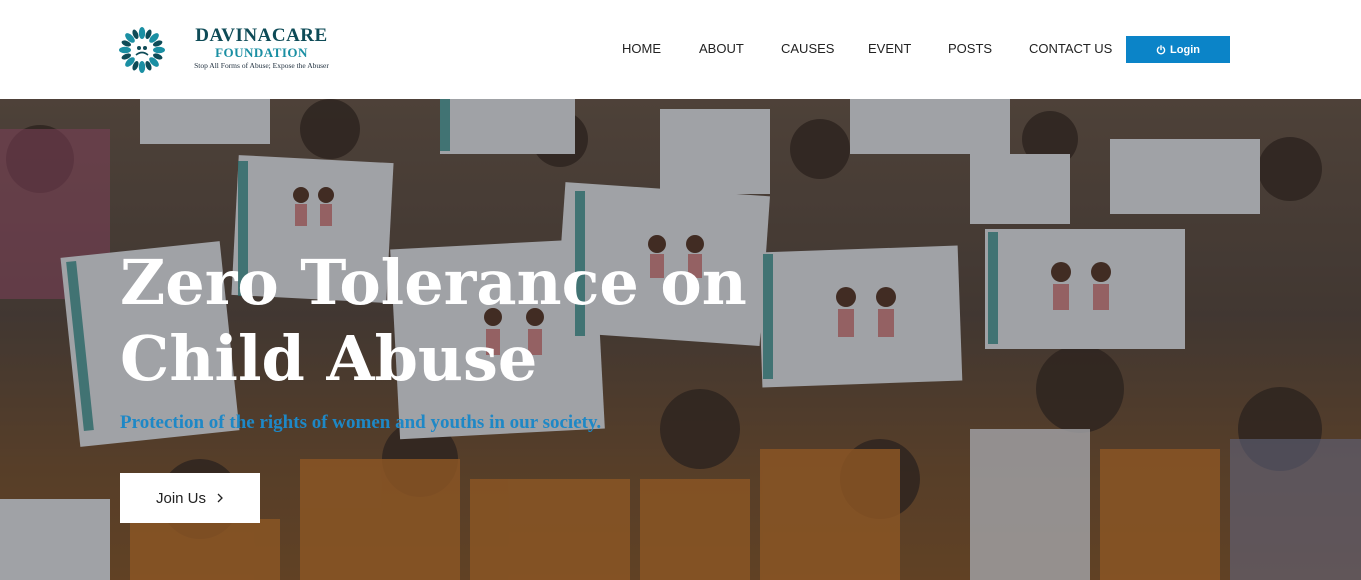  What do you see at coordinates (889, 48) in the screenshot?
I see `nav-item-event: EVENT` at bounding box center [889, 48].